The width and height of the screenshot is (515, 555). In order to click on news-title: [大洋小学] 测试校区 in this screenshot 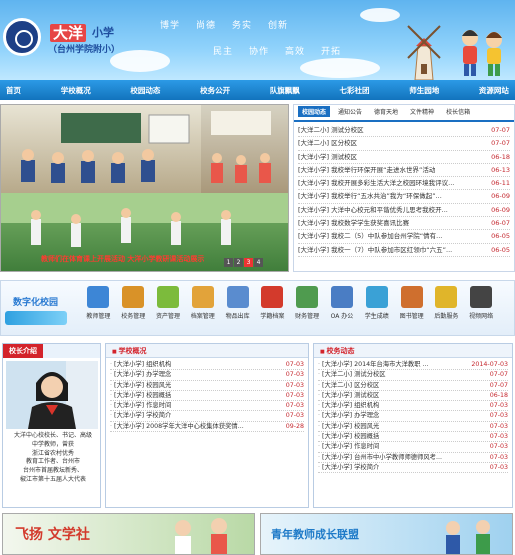, I will do `click(327, 157)`.